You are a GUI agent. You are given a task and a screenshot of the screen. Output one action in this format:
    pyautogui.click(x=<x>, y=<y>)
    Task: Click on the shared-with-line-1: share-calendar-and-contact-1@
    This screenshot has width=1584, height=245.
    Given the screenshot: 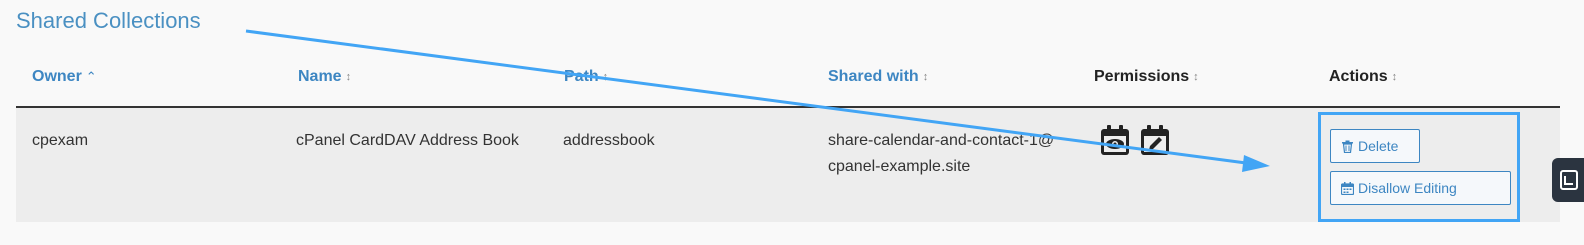 What is the action you would take?
    pyautogui.click(x=941, y=140)
    